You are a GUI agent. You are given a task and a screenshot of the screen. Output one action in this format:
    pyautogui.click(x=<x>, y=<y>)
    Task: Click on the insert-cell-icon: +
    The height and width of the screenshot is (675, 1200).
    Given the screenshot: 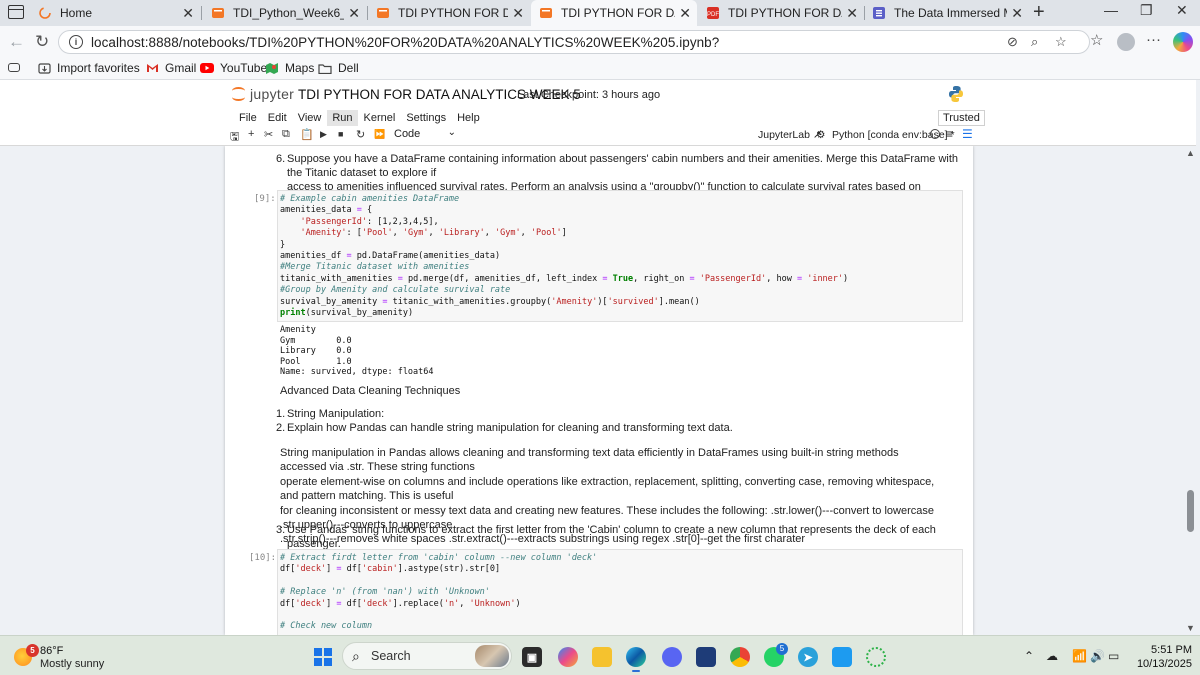 What is the action you would take?
    pyautogui.click(x=251, y=134)
    